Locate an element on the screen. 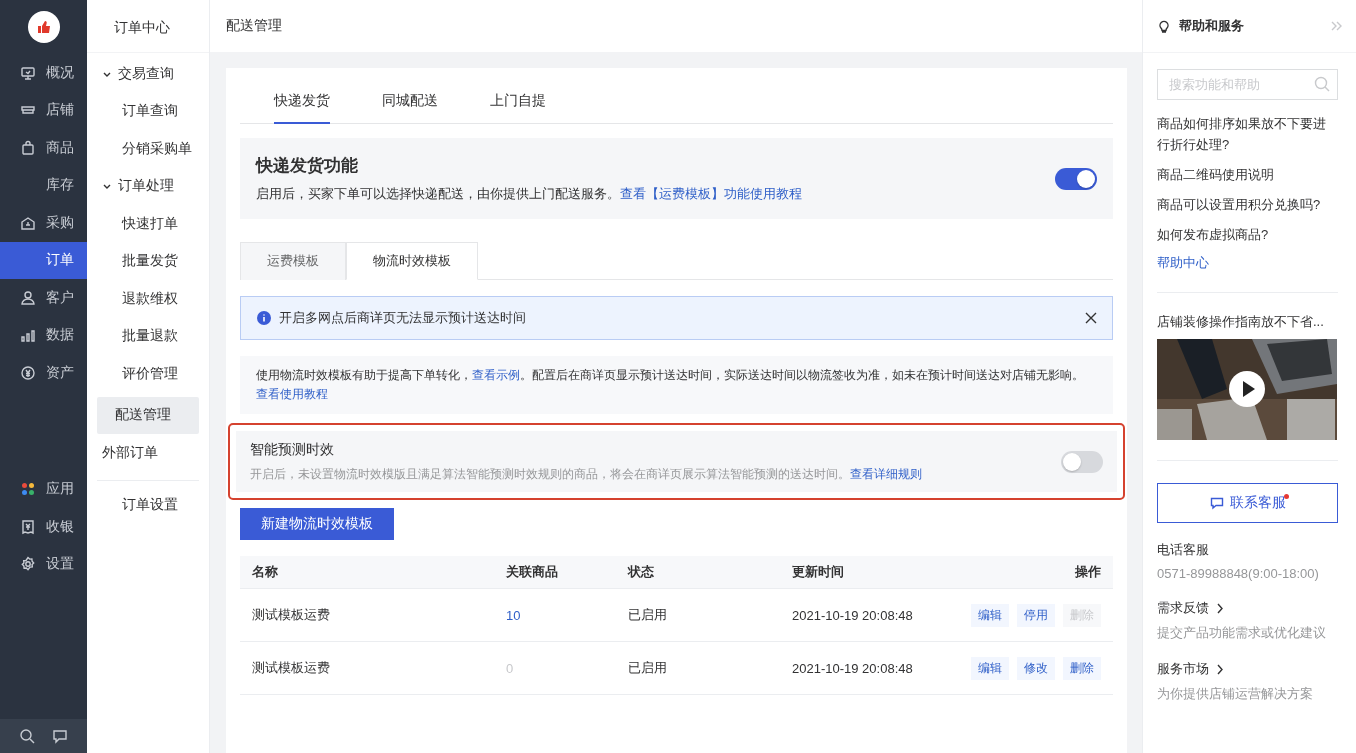 This screenshot has height=753, width=1356. contact-button: 联系客服 is located at coordinates (1247, 503).